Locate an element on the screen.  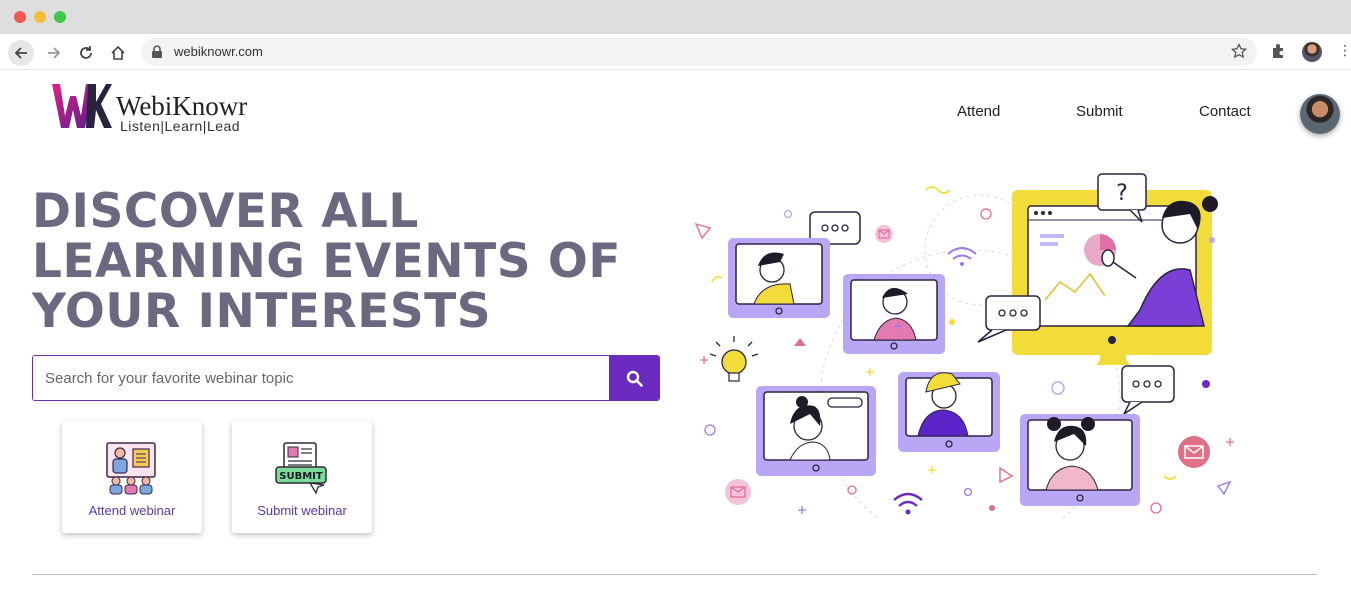
lightbulb-icon is located at coordinates (734, 359).